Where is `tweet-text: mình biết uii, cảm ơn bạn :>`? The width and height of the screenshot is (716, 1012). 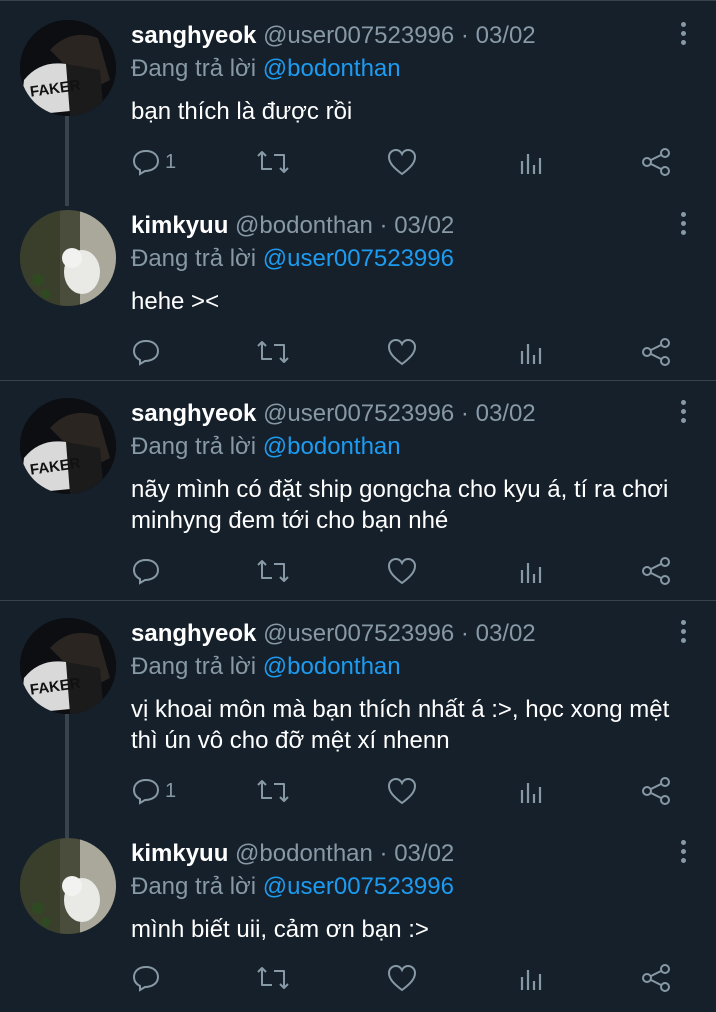 tweet-text: mình biết uii, cảm ơn bạn :> is located at coordinates (280, 929).